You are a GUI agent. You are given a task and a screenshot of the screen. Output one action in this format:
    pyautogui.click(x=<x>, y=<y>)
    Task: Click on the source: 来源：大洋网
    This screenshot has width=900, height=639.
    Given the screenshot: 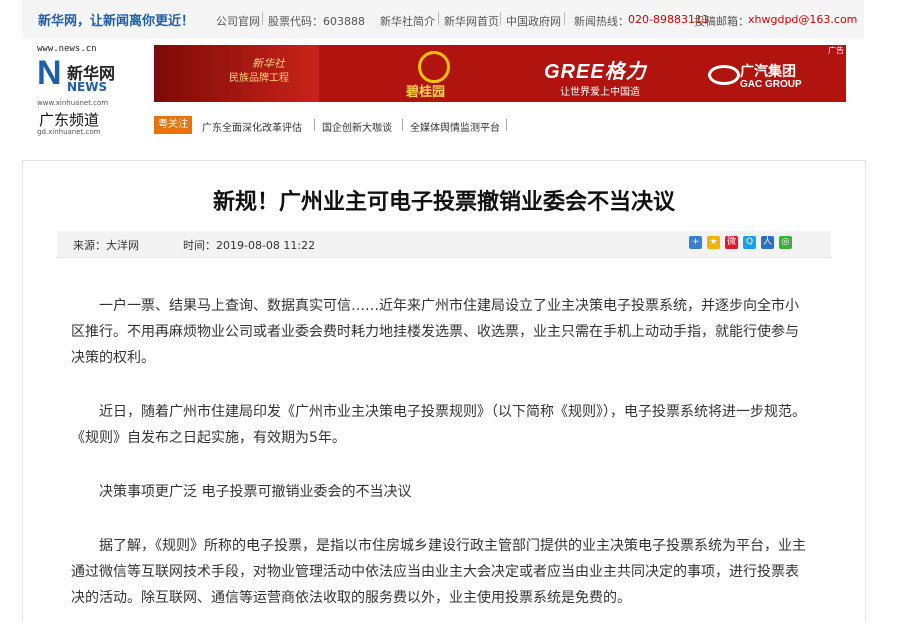 What is the action you would take?
    pyautogui.click(x=106, y=245)
    